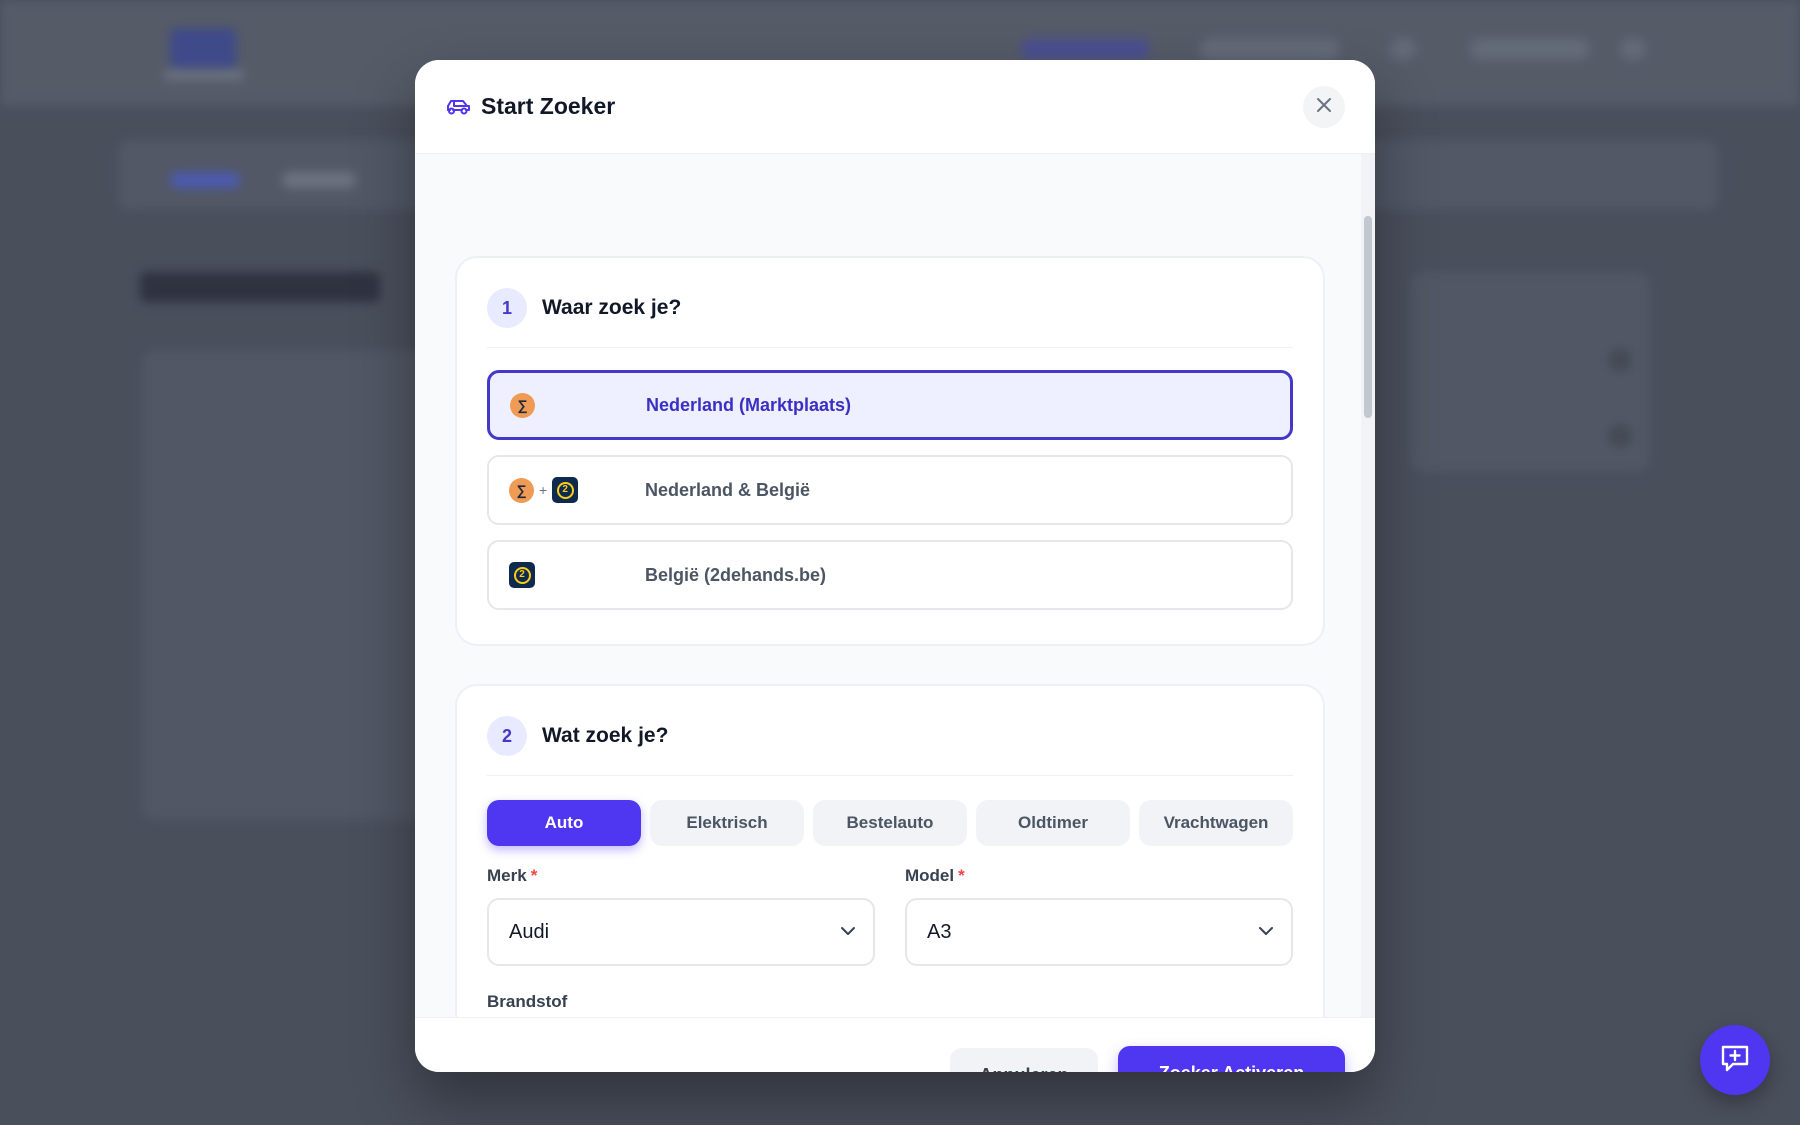  Describe the element at coordinates (1024, 1060) in the screenshot. I see `cancel-button: Annuleren` at that location.